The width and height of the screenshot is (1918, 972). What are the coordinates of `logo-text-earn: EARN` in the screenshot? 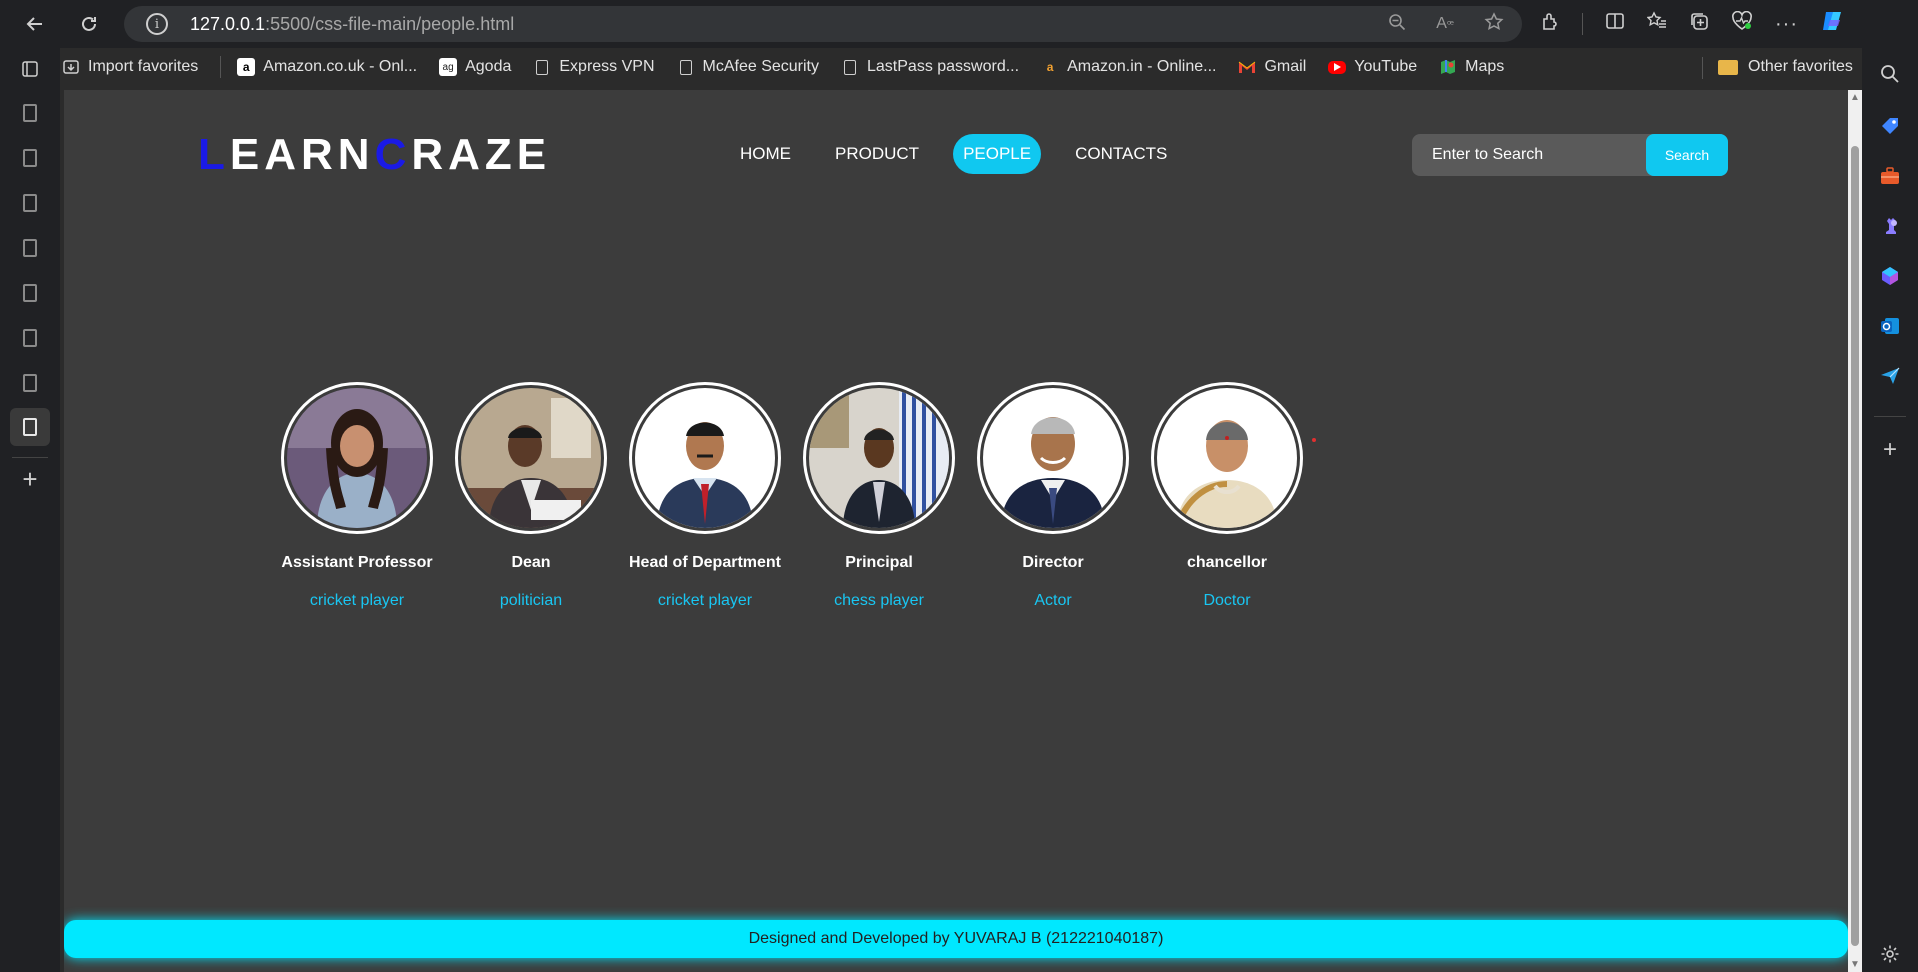 It's located at (302, 154).